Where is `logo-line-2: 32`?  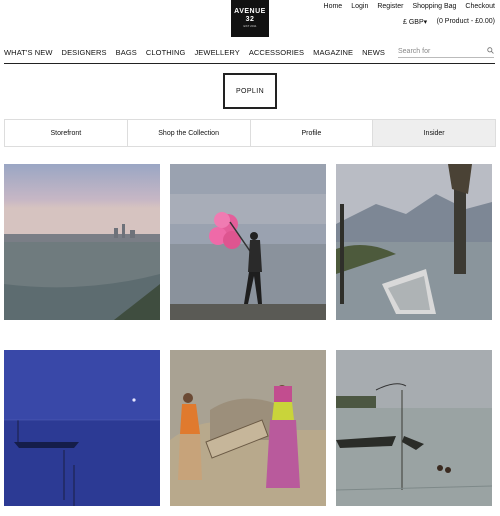 logo-line-2: 32 is located at coordinates (250, 19).